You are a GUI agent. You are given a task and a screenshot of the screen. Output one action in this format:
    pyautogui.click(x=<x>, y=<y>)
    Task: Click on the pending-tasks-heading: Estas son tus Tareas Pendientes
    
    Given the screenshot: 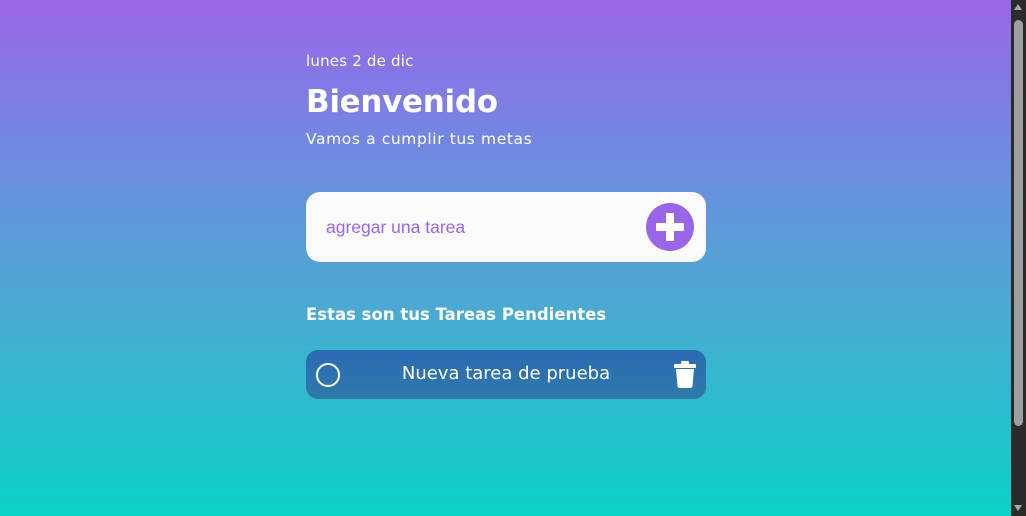 What is the action you would take?
    pyautogui.click(x=456, y=314)
    